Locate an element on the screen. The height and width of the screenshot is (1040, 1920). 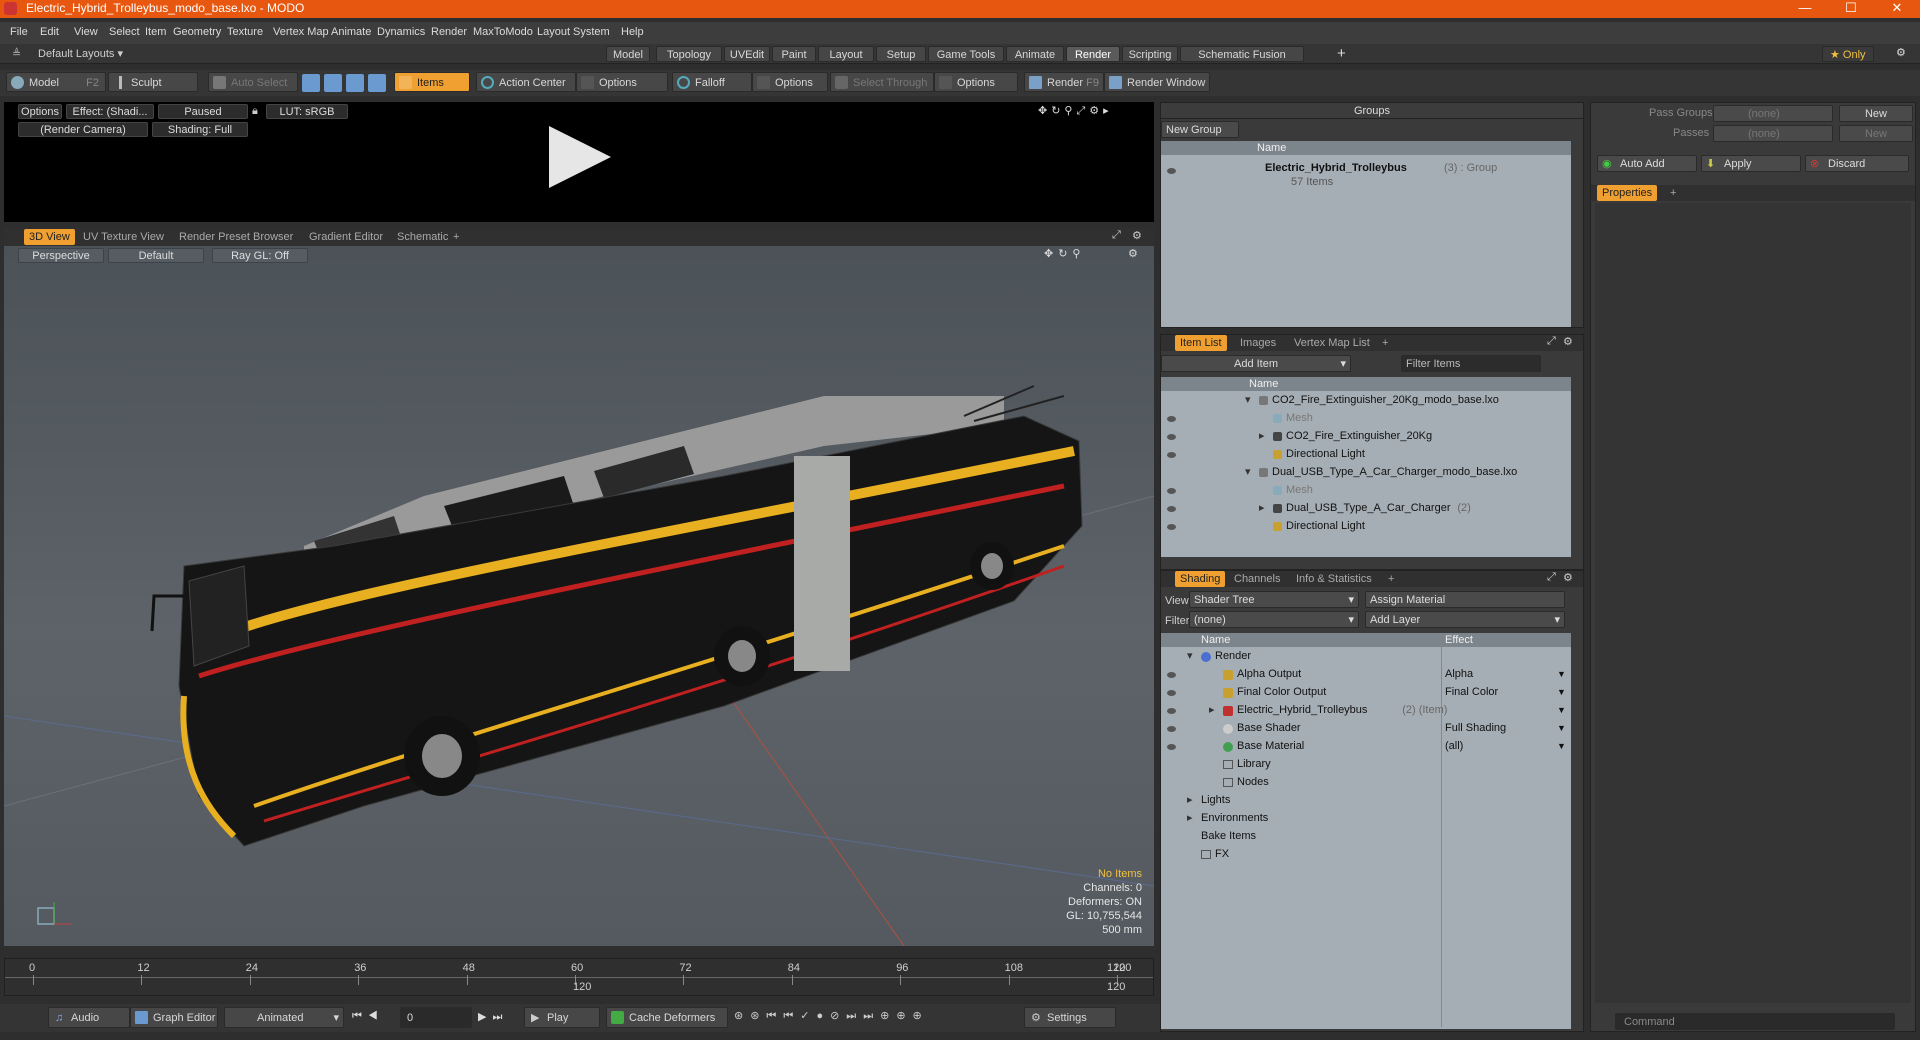
step-forward-icons: ▶⏭ is located at coordinates (493, 1017).